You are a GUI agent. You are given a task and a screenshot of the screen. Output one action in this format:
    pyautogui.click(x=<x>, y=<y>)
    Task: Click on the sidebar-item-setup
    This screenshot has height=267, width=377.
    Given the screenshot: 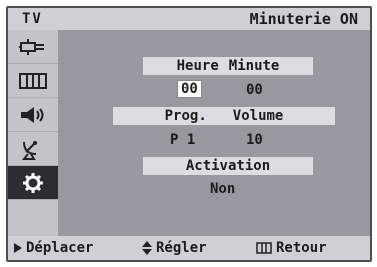 What is the action you would take?
    pyautogui.click(x=33, y=183)
    